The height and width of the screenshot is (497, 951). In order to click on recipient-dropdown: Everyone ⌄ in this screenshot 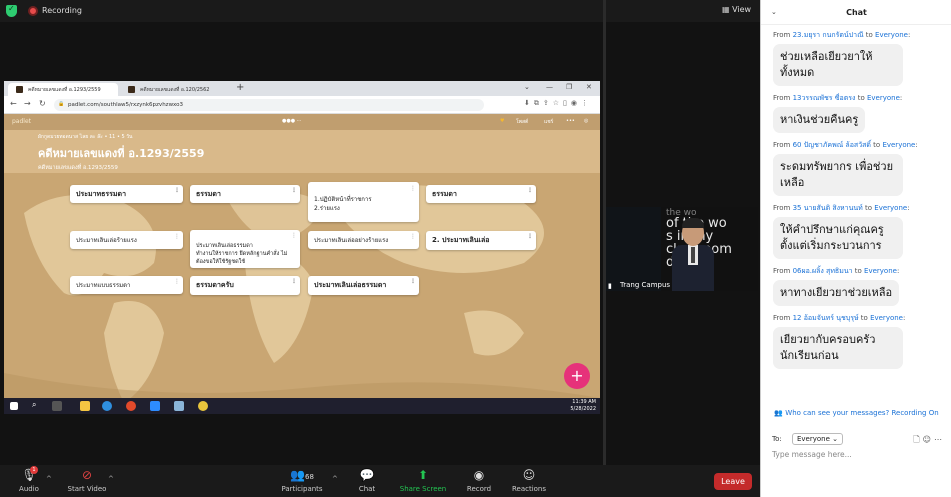, I will do `click(817, 439)`.